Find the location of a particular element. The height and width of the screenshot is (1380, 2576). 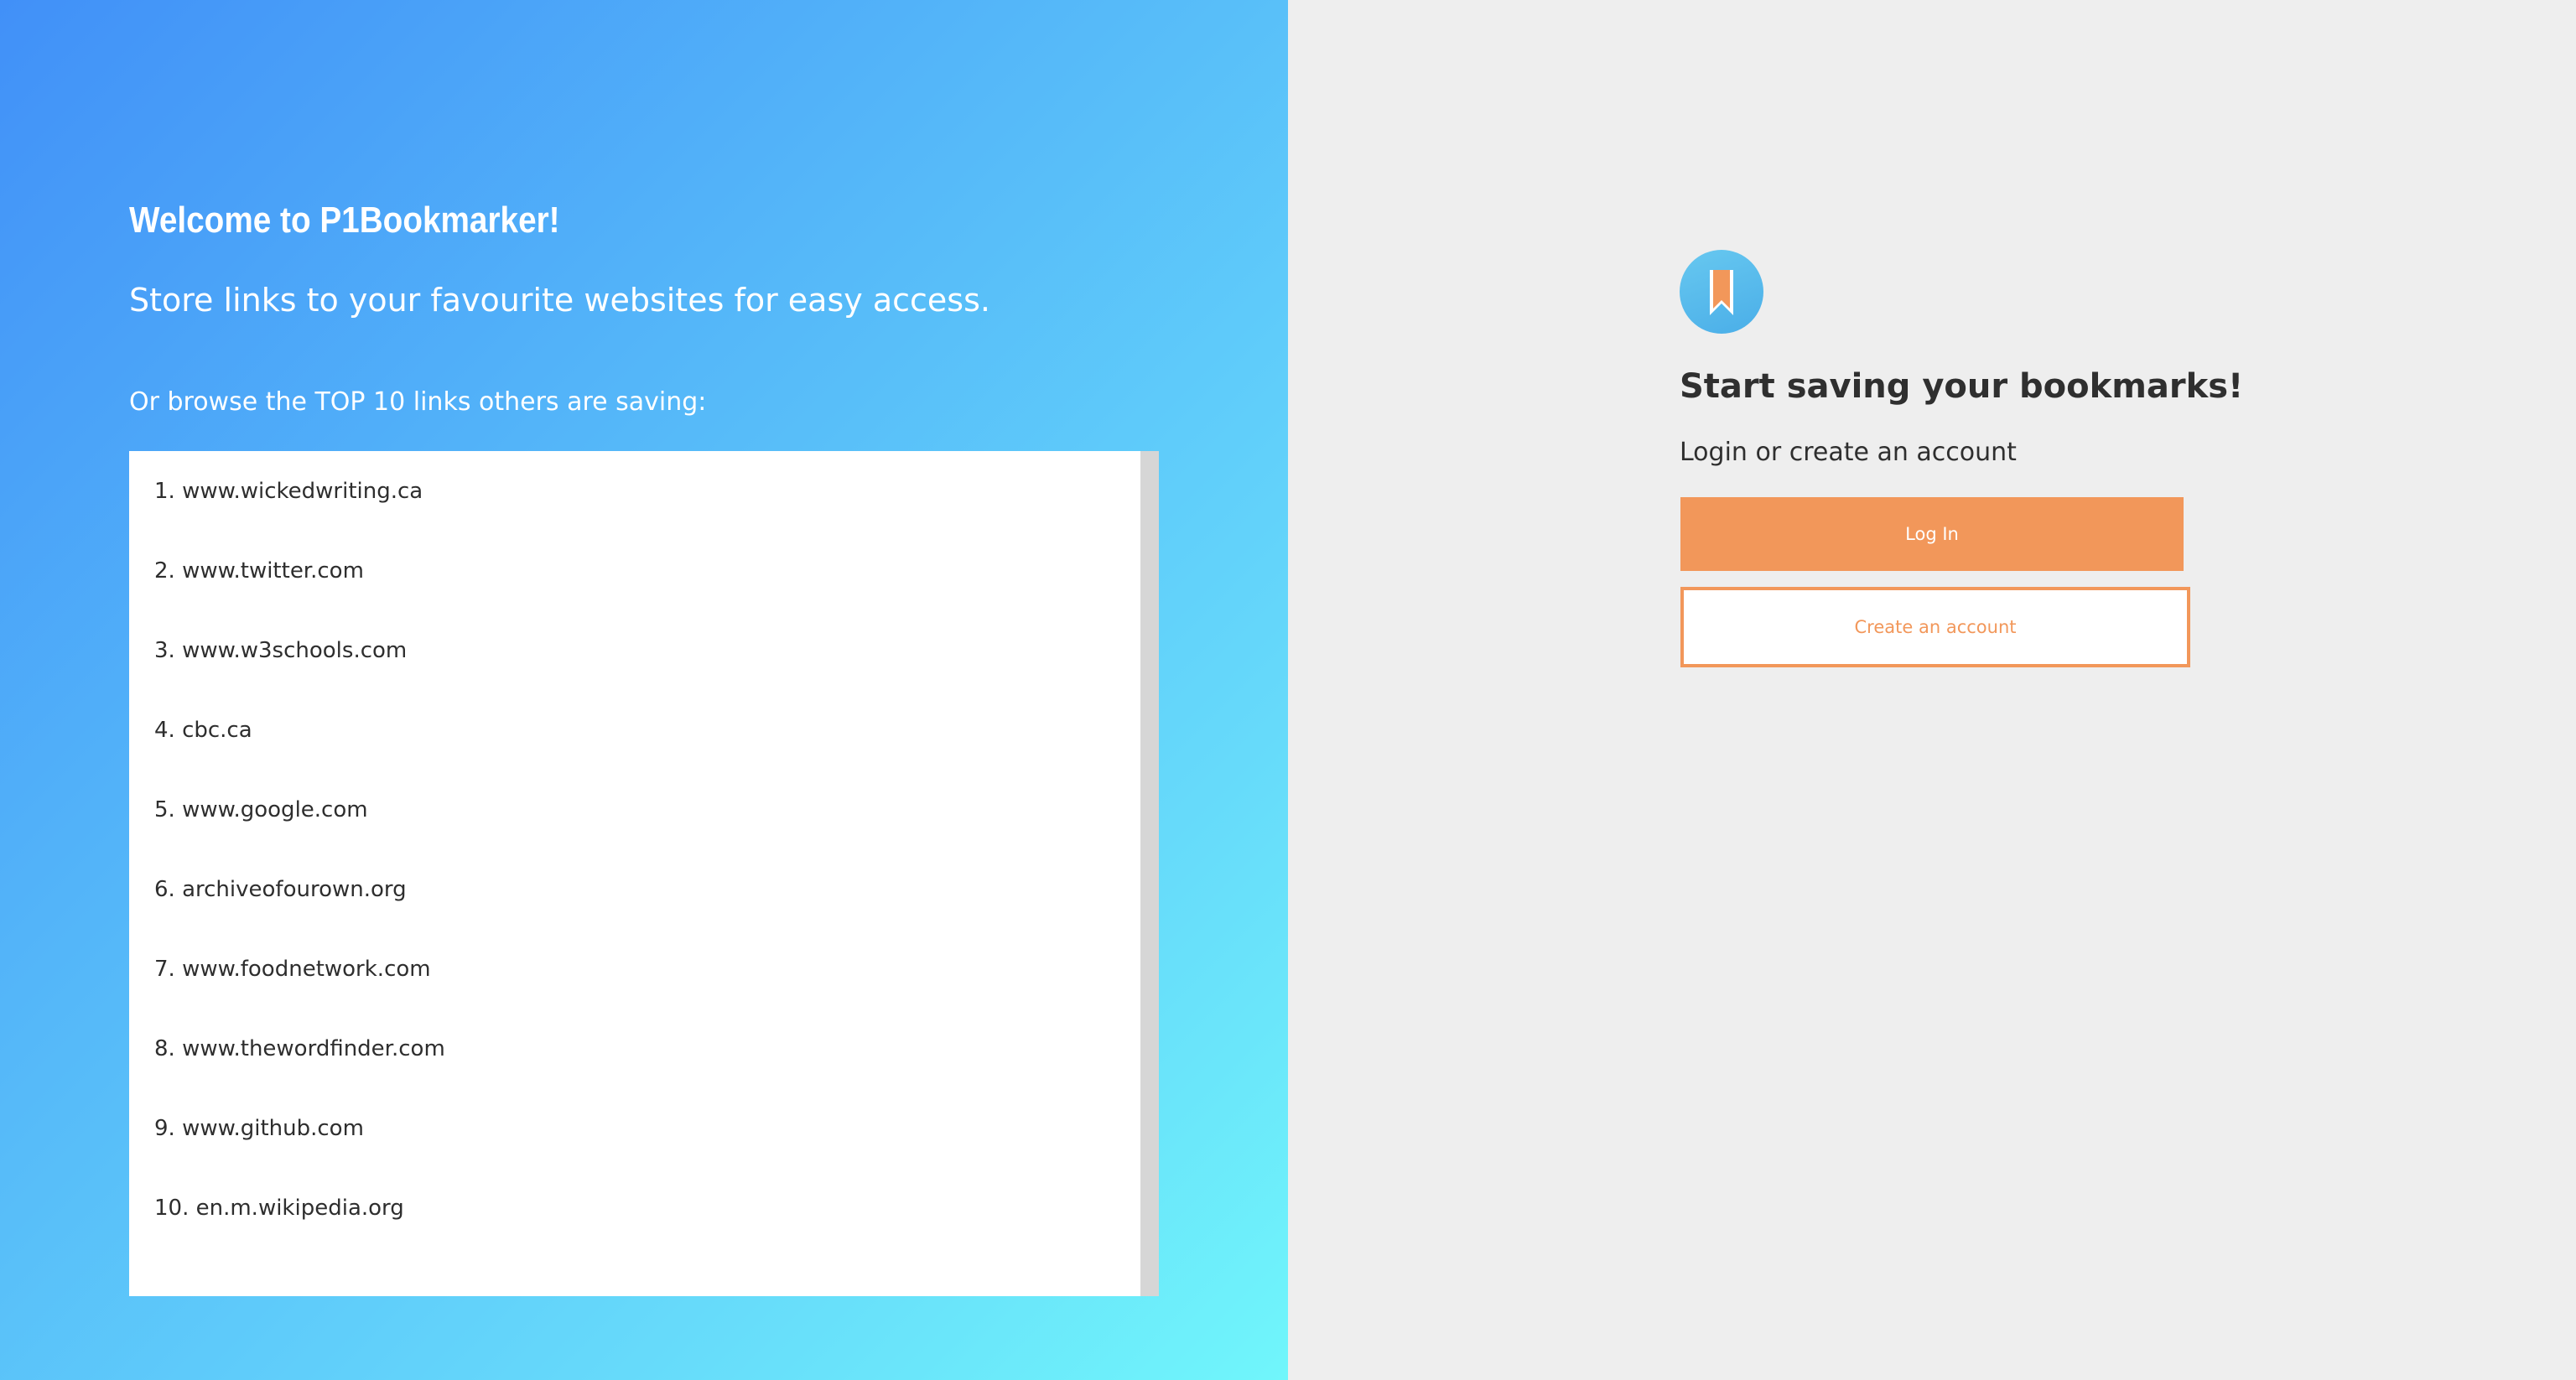

top-link-item: 3. www.w3schools.com is located at coordinates (644, 678).